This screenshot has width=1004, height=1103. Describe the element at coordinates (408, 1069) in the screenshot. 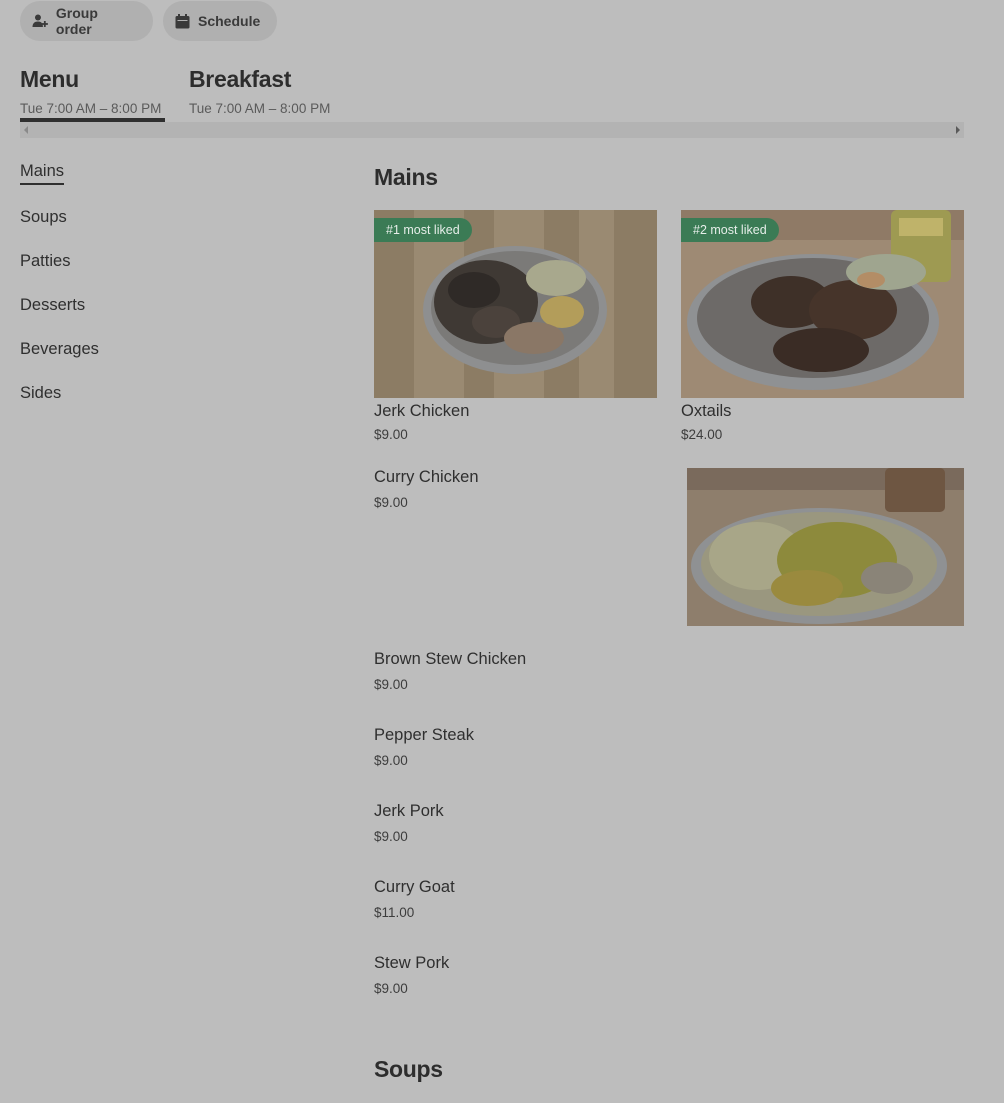

I see `section-title-soups: Soups` at that location.